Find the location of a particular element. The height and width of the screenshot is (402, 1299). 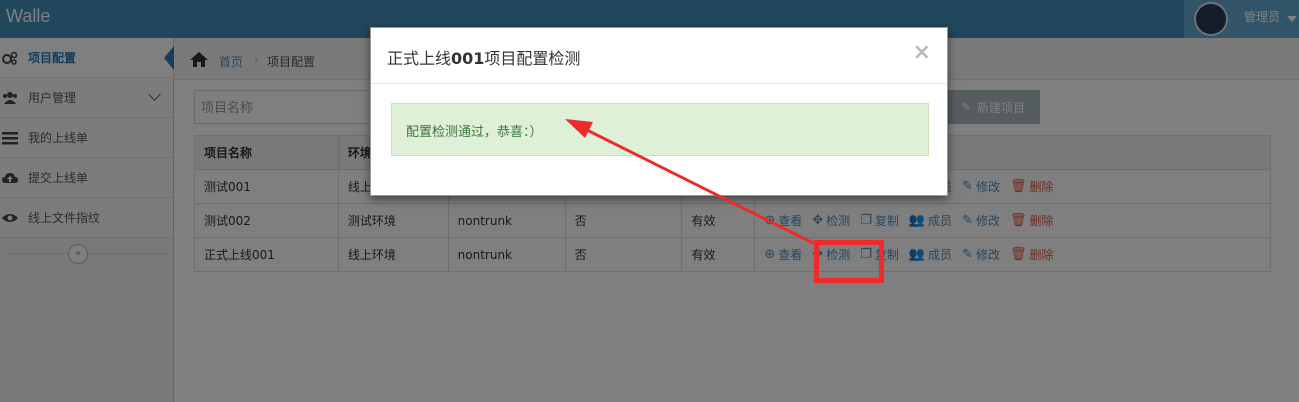

modal-title-number: 001 is located at coordinates (468, 58).